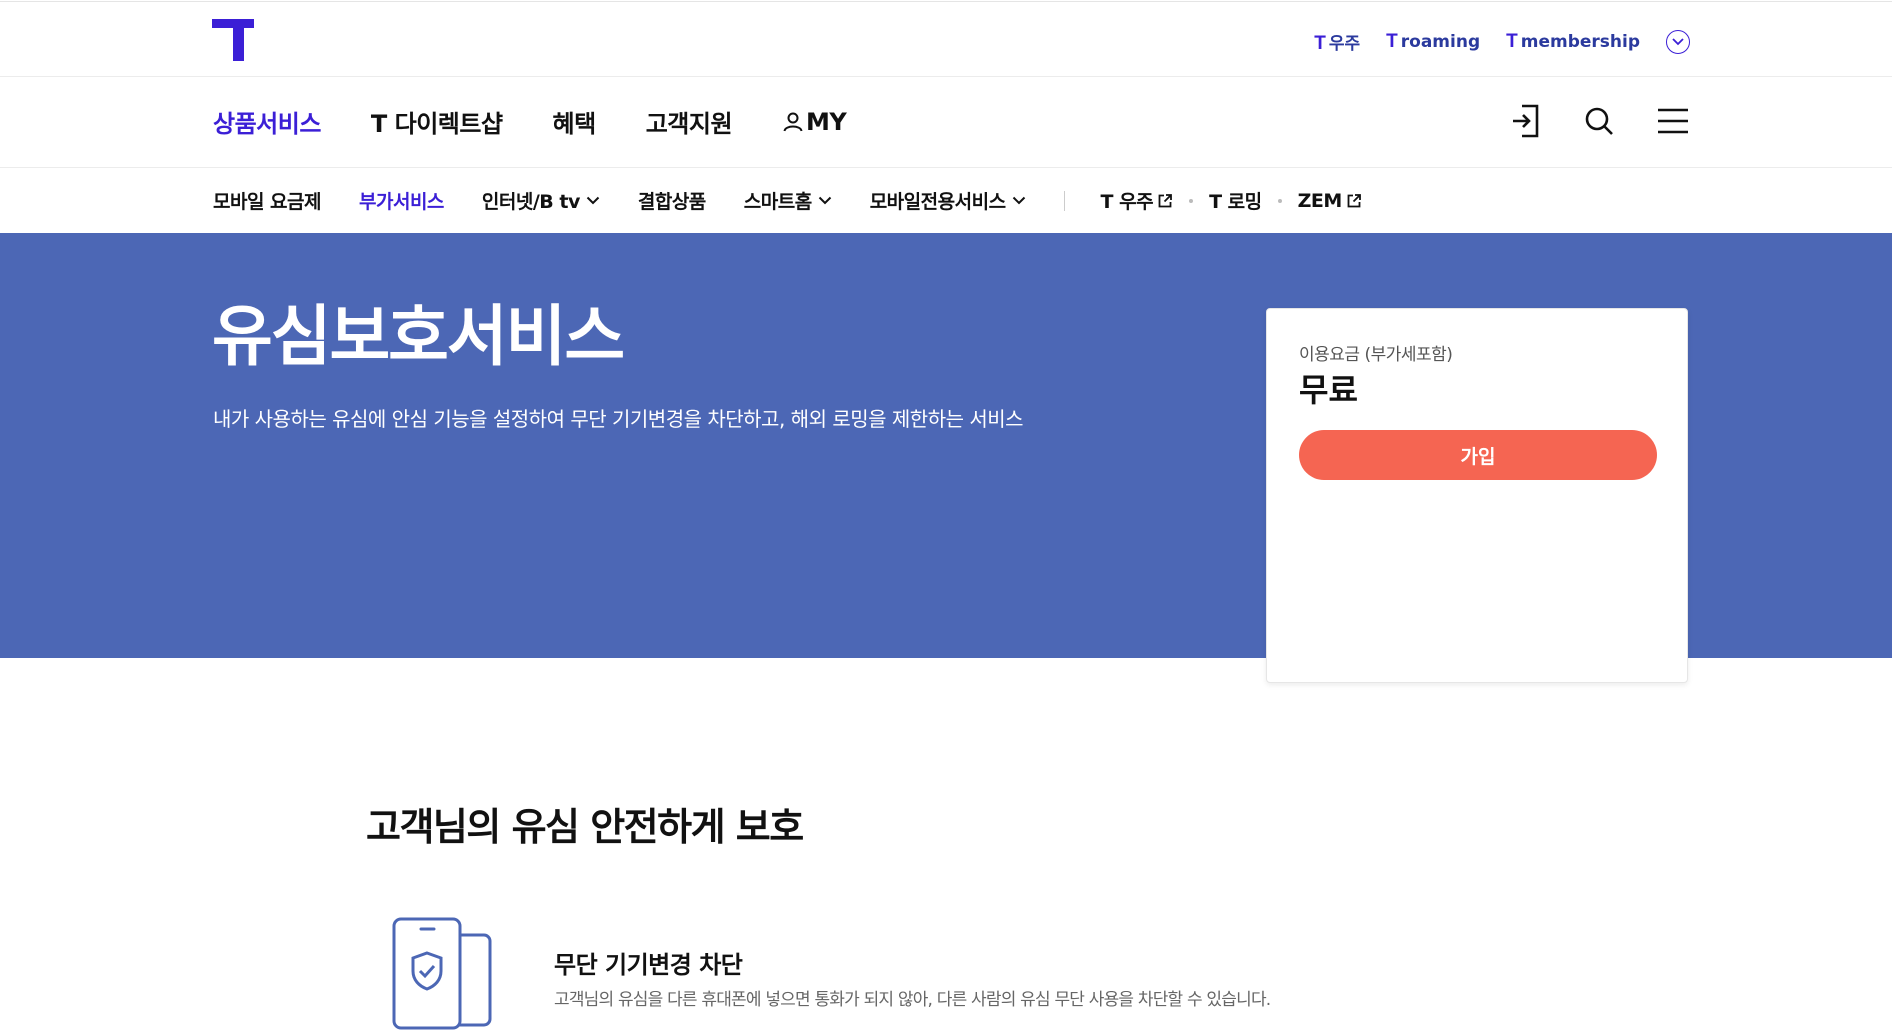 This screenshot has height=1032, width=1892. What do you see at coordinates (418, 336) in the screenshot?
I see `page-title: 유심보호서비스` at bounding box center [418, 336].